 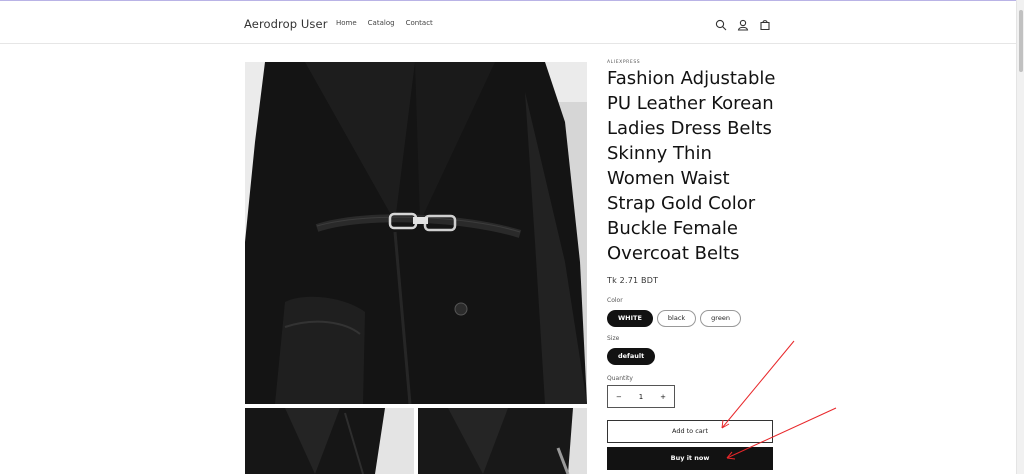 What do you see at coordinates (630, 318) in the screenshot?
I see `color-option-white: WHITE` at bounding box center [630, 318].